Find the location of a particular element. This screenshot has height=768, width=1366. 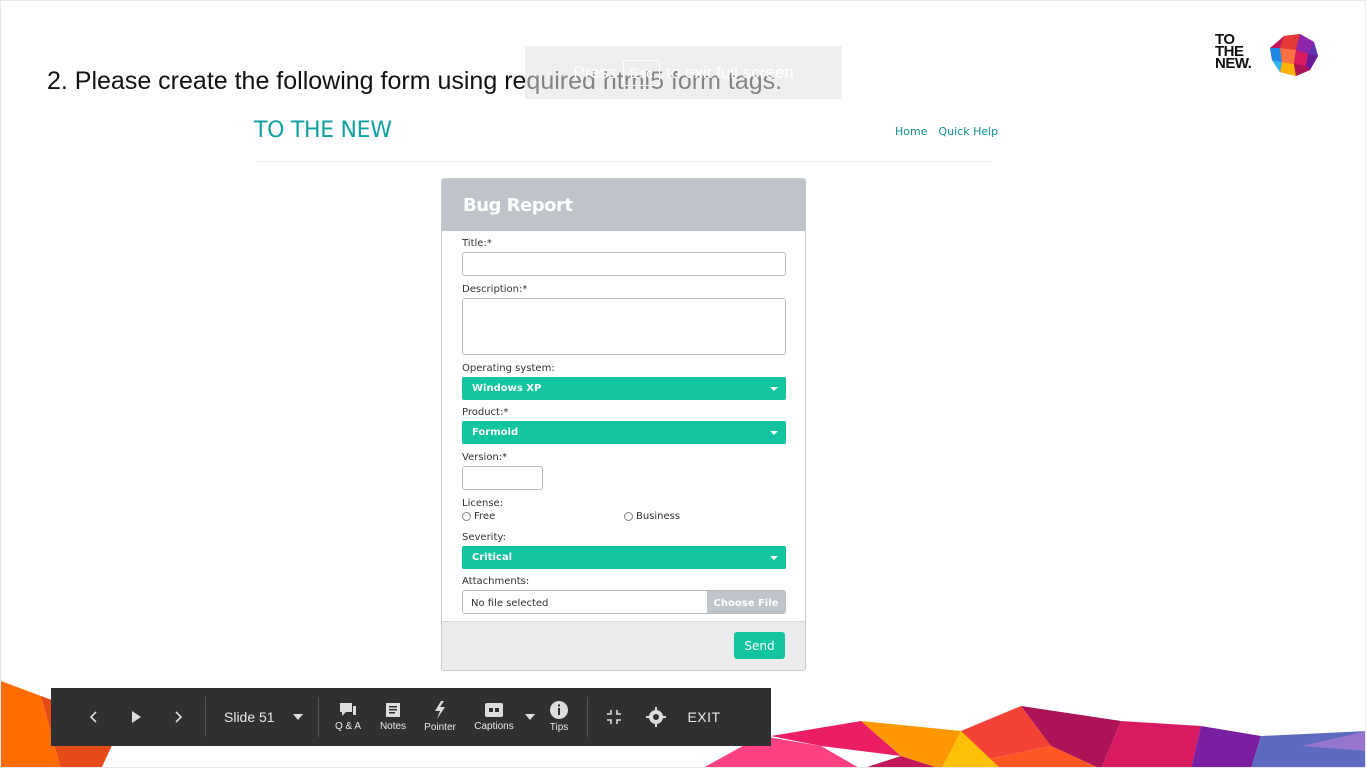

form-footer: Send is located at coordinates (623, 645).